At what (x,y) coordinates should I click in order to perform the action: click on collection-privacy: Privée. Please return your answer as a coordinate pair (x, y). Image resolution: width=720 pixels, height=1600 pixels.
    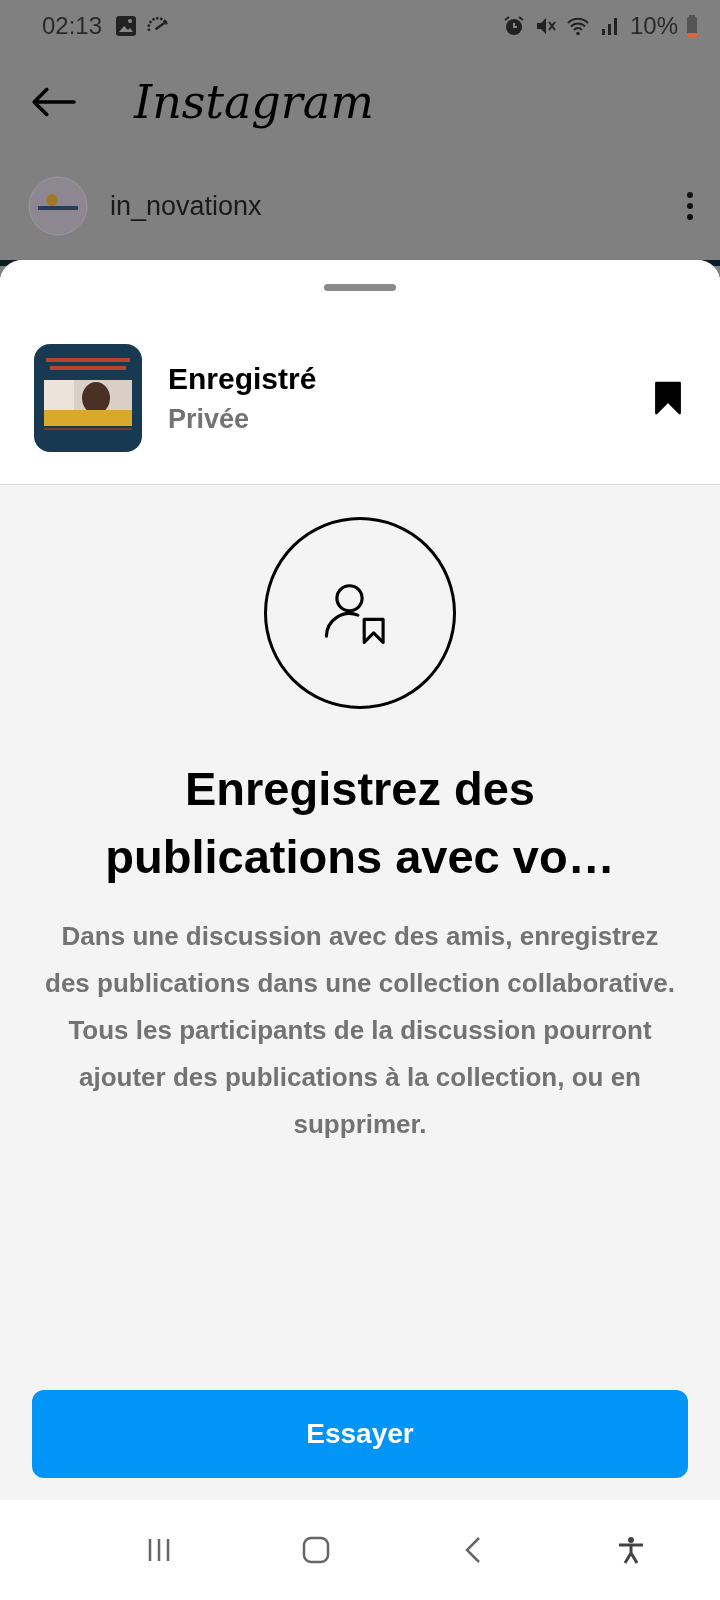
    Looking at the image, I should click on (209, 419).